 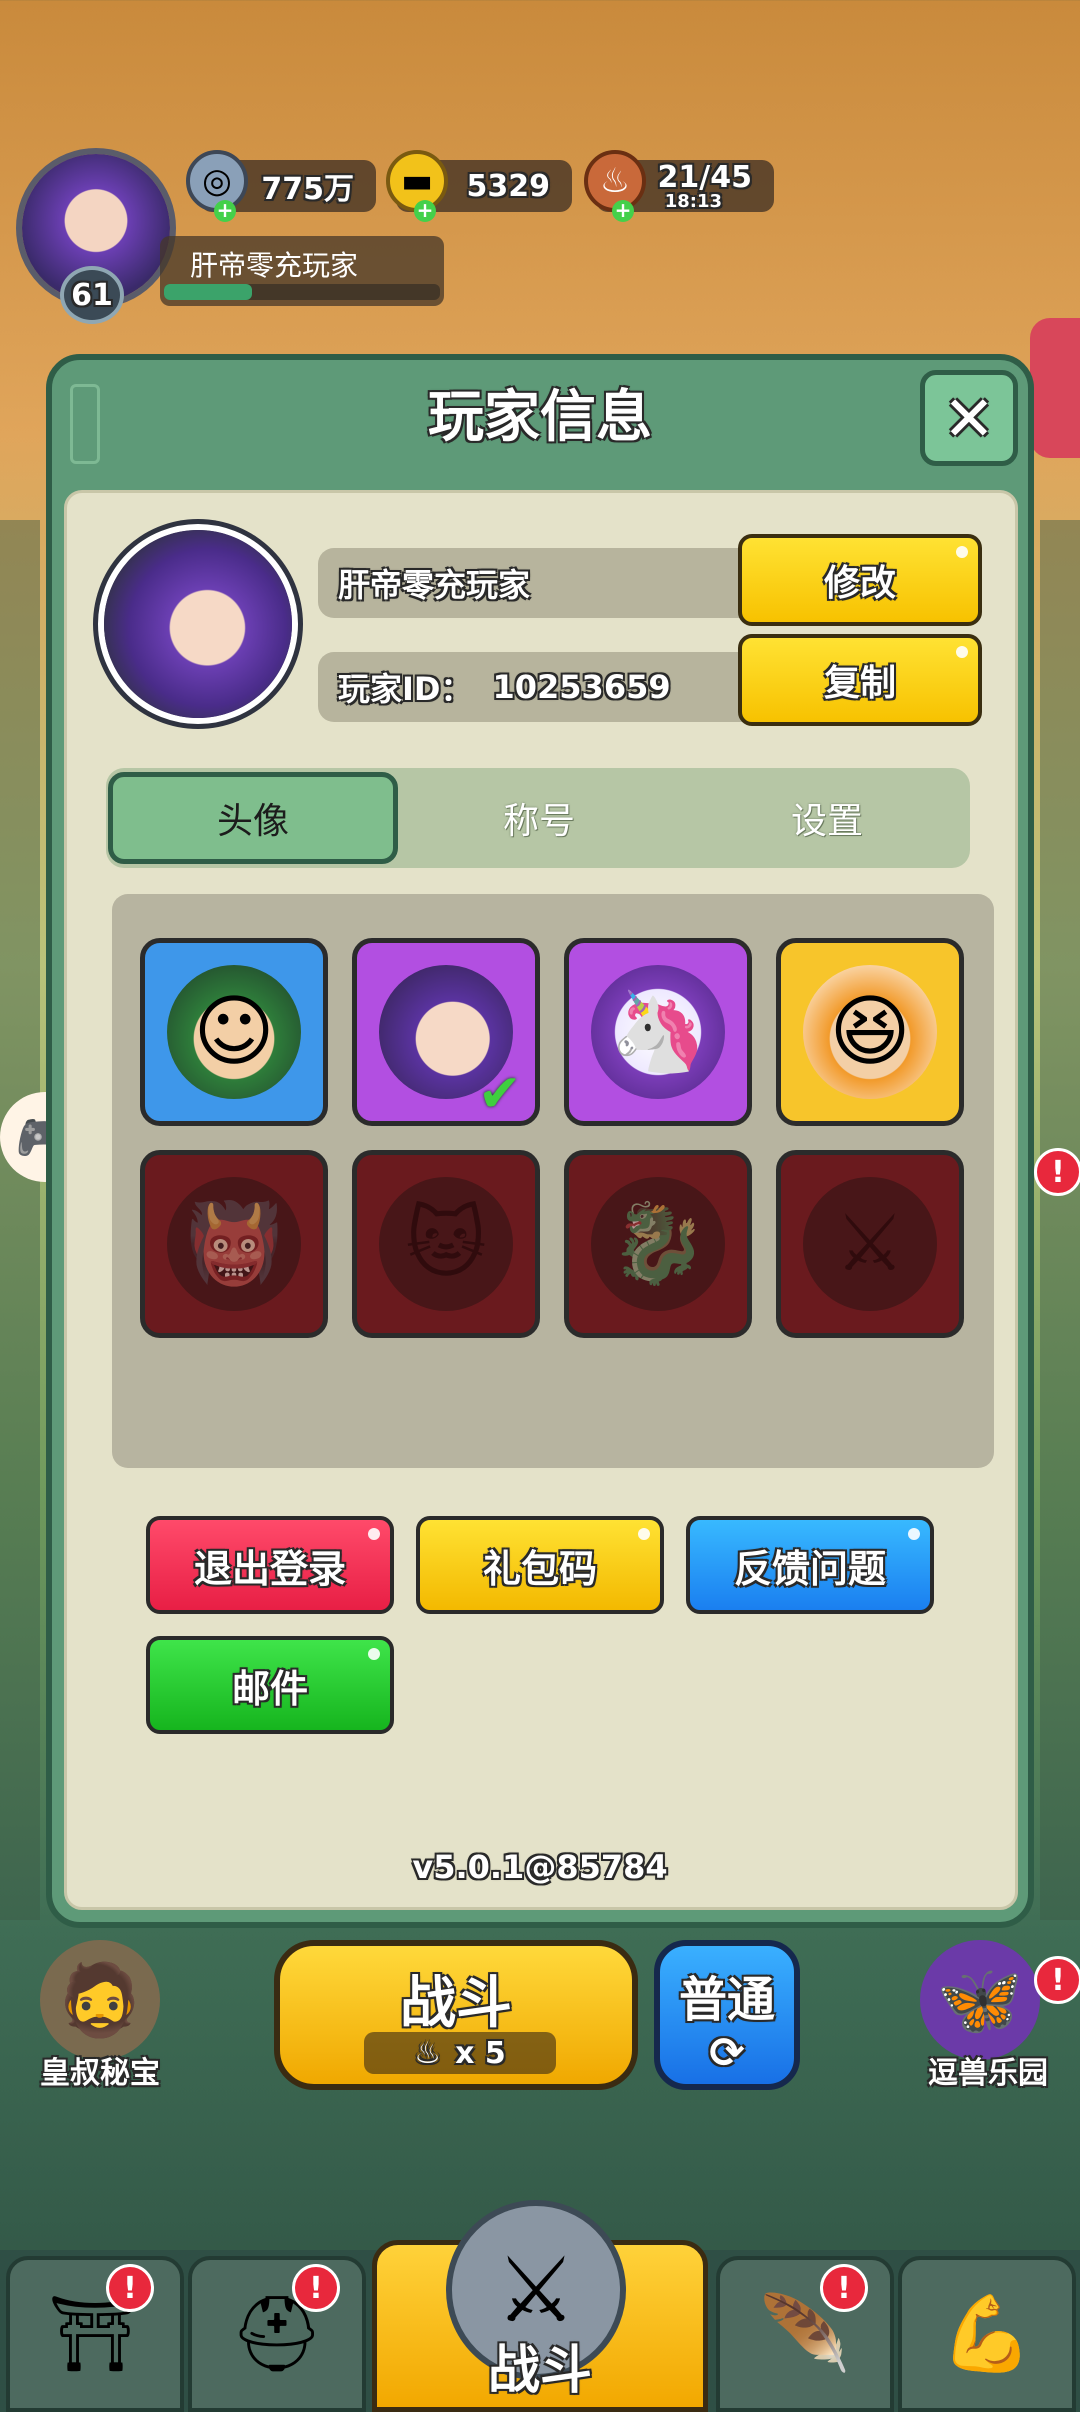 I want to click on alert-badge-shop: !, so click(x=130, y=2288).